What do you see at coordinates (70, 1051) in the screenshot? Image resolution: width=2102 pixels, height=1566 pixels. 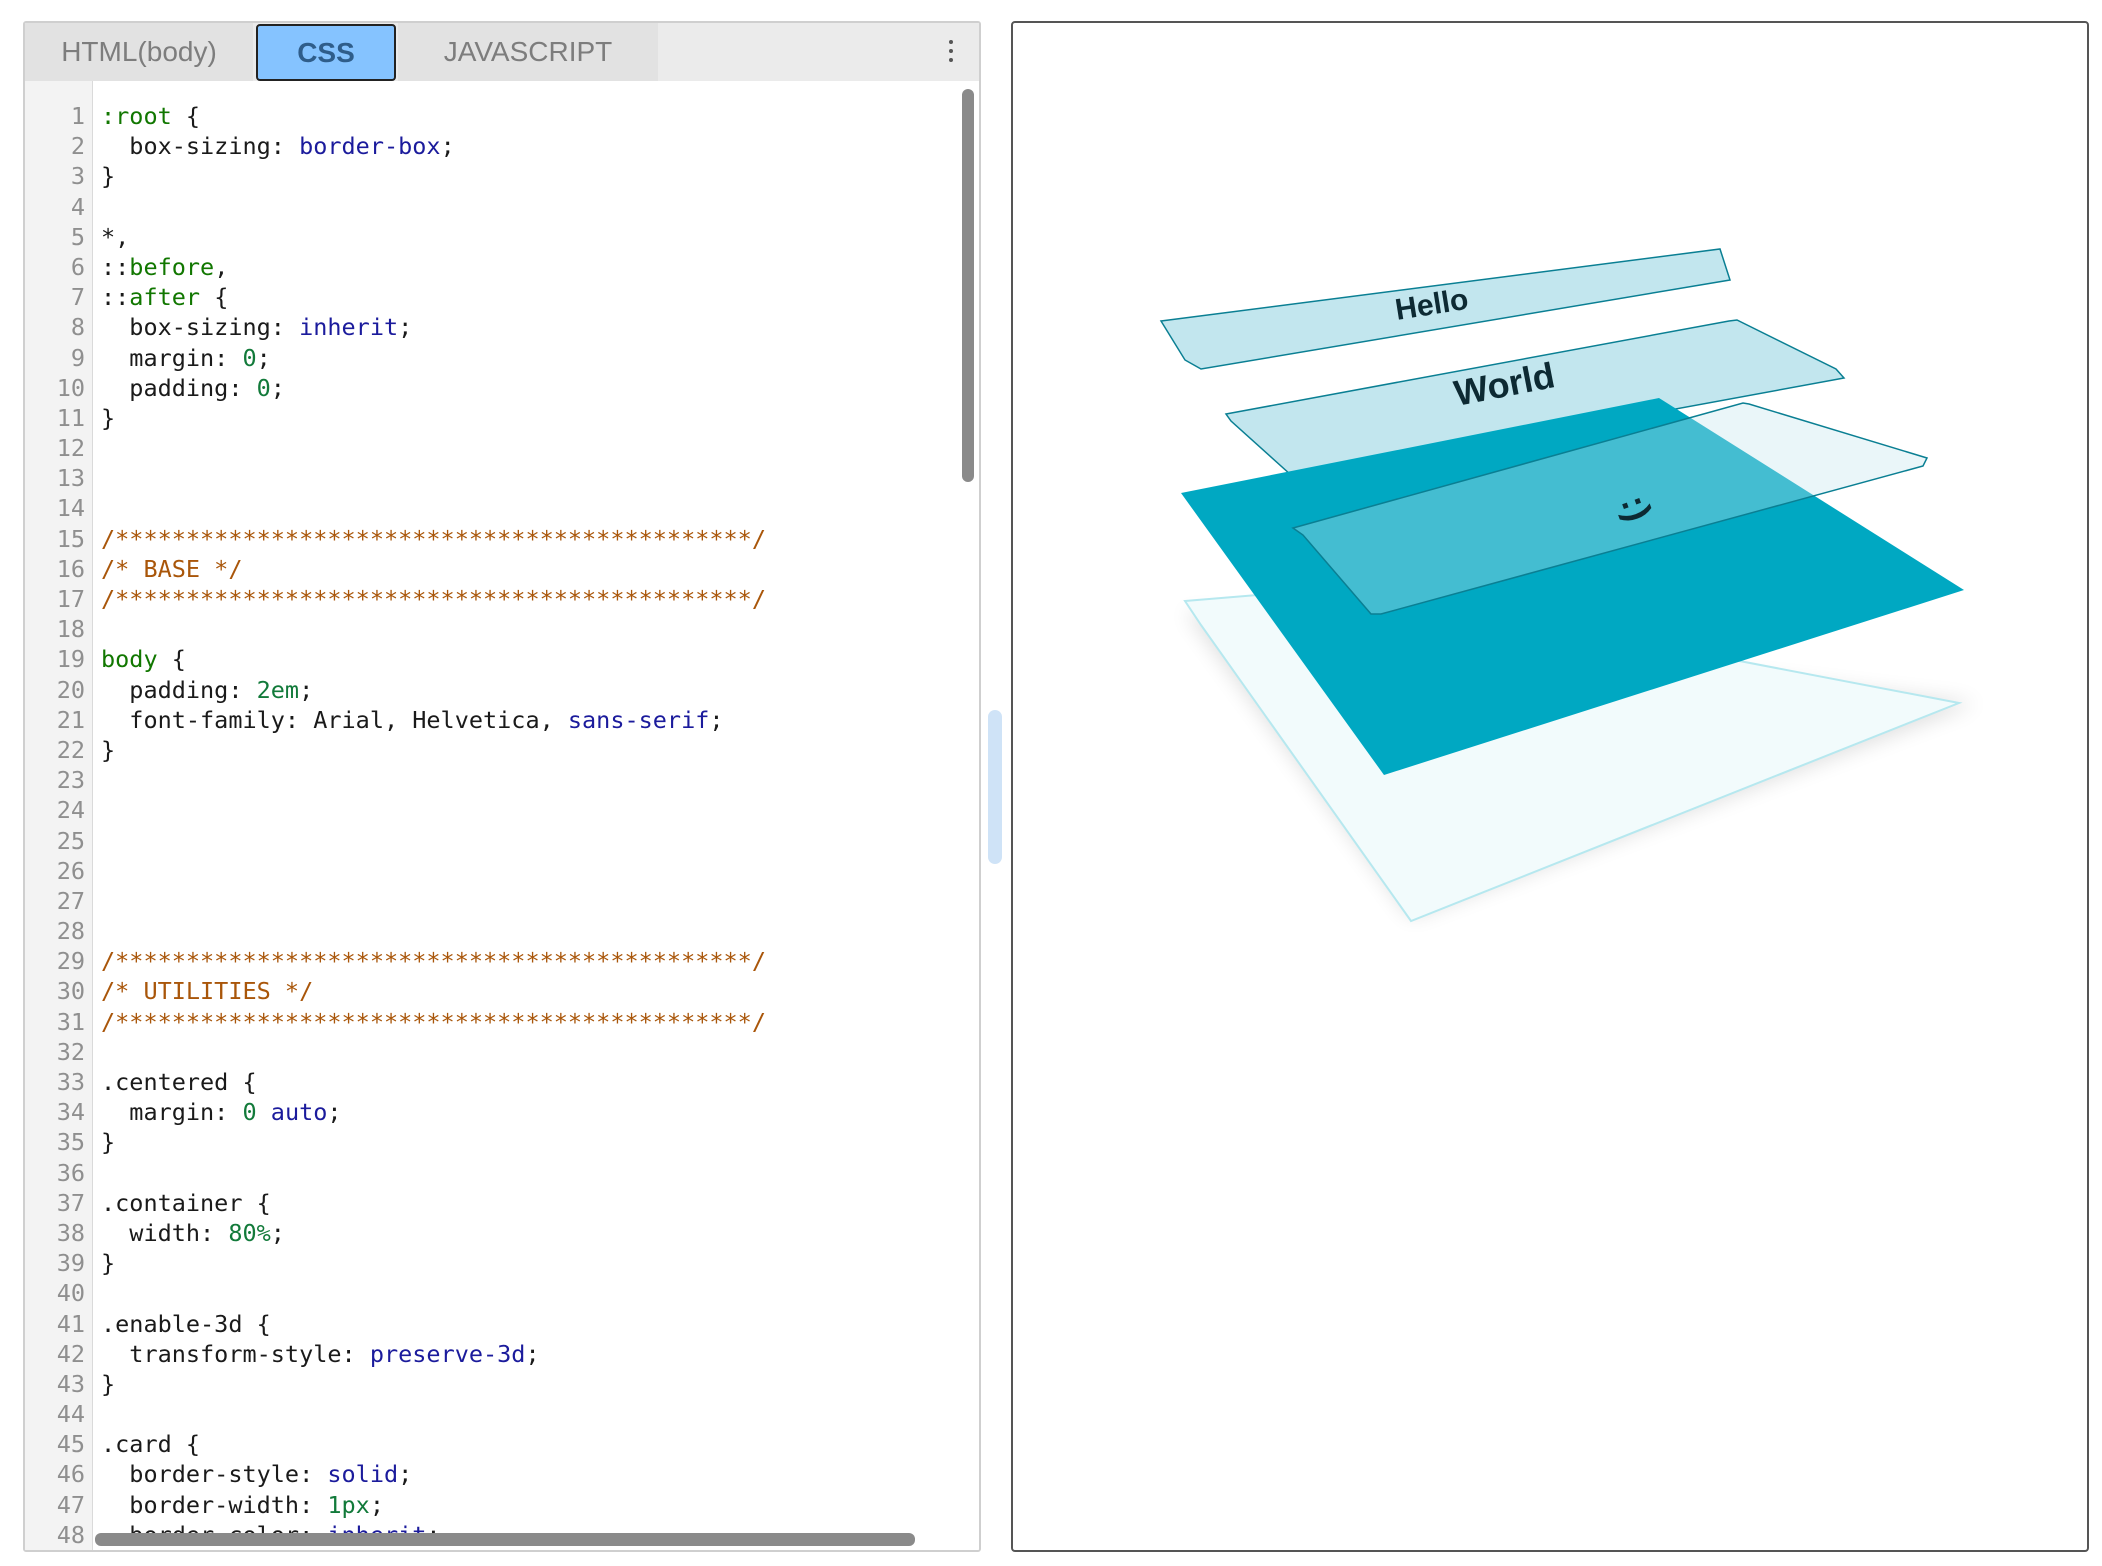 I see `line-number: 32` at bounding box center [70, 1051].